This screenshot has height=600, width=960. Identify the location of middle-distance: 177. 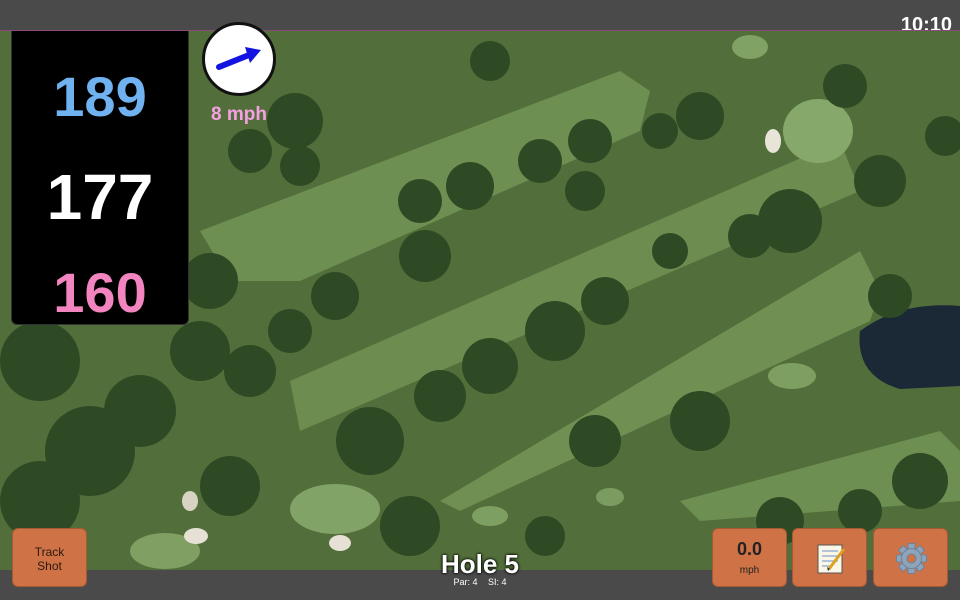
(100, 197).